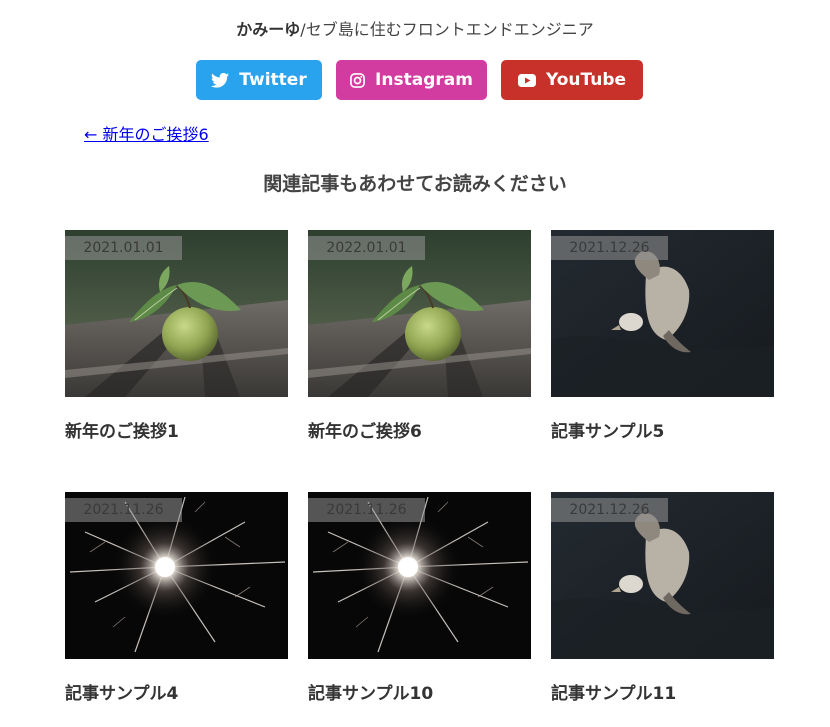 The width and height of the screenshot is (830, 727). I want to click on youtube-play-icon, so click(526, 80).